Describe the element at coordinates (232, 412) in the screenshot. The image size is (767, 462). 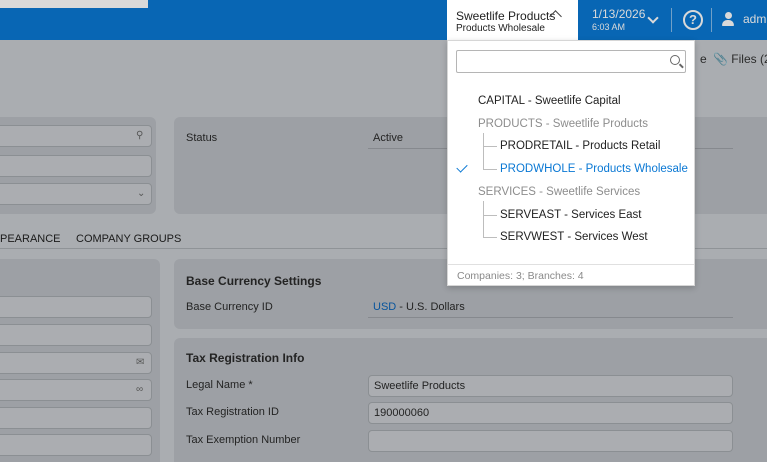
I see `tax-registration-id-label: Tax Registration ID` at that location.